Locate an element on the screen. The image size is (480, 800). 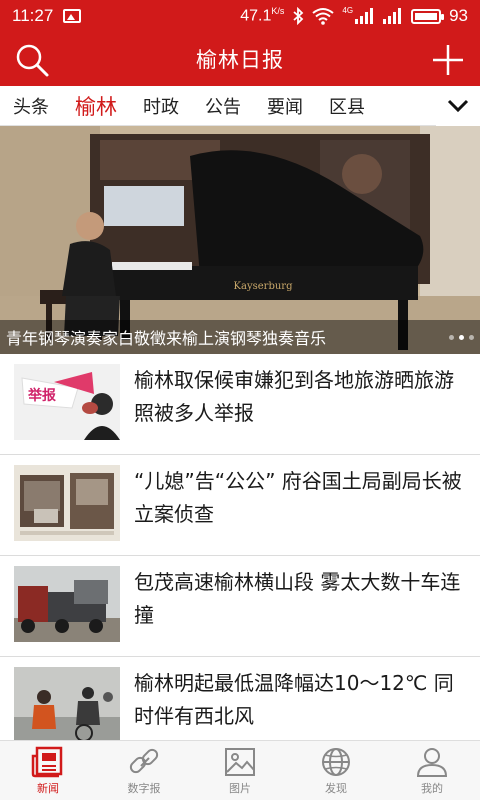
gallery-notification-icon is located at coordinates (72, 16).